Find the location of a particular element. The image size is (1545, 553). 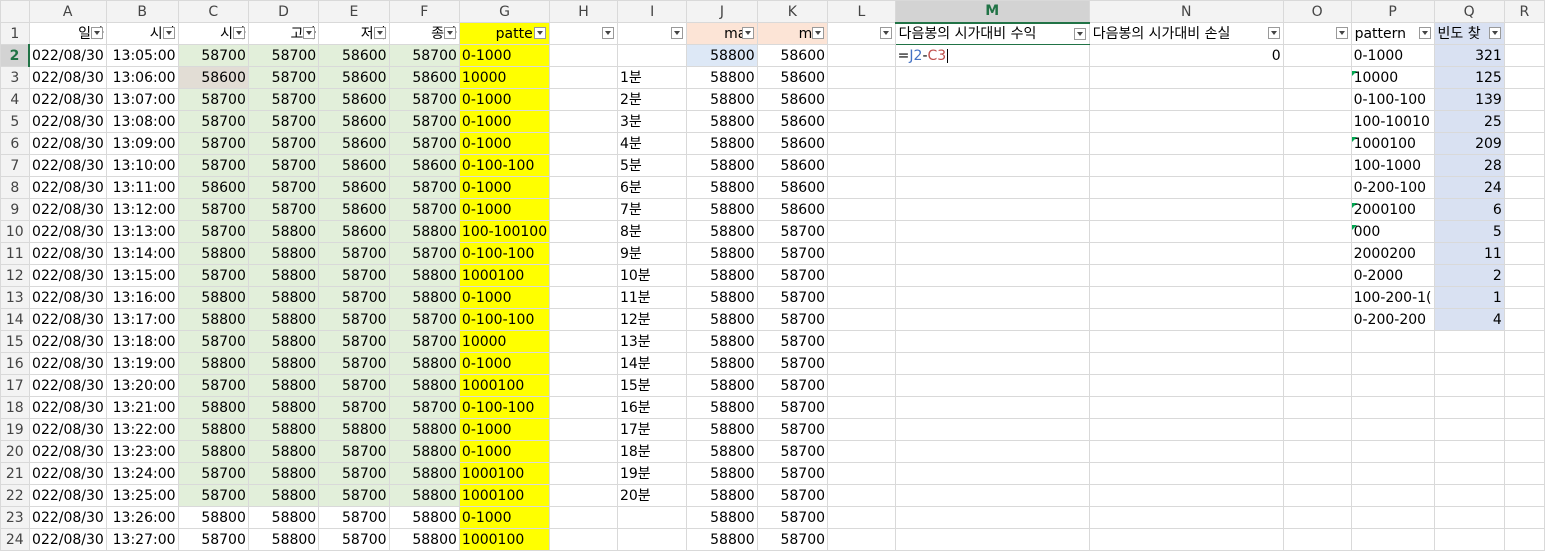

cell-c14: 58800 is located at coordinates (213, 319).